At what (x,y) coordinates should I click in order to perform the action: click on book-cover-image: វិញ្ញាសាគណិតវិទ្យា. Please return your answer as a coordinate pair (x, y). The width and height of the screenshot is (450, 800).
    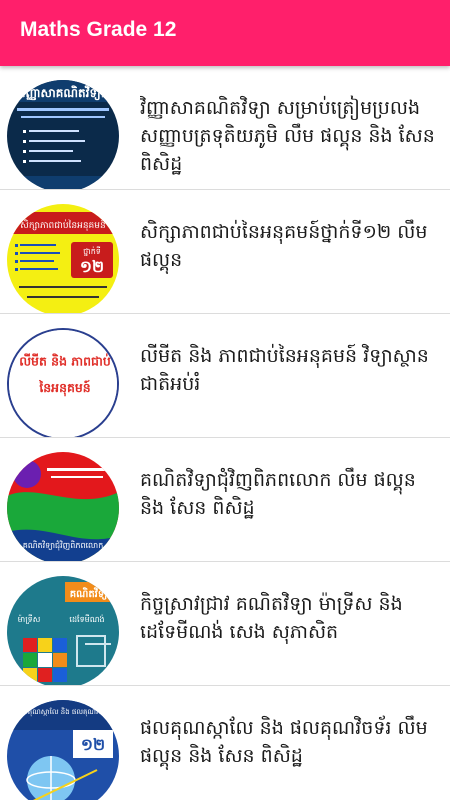
    Looking at the image, I should click on (63, 134).